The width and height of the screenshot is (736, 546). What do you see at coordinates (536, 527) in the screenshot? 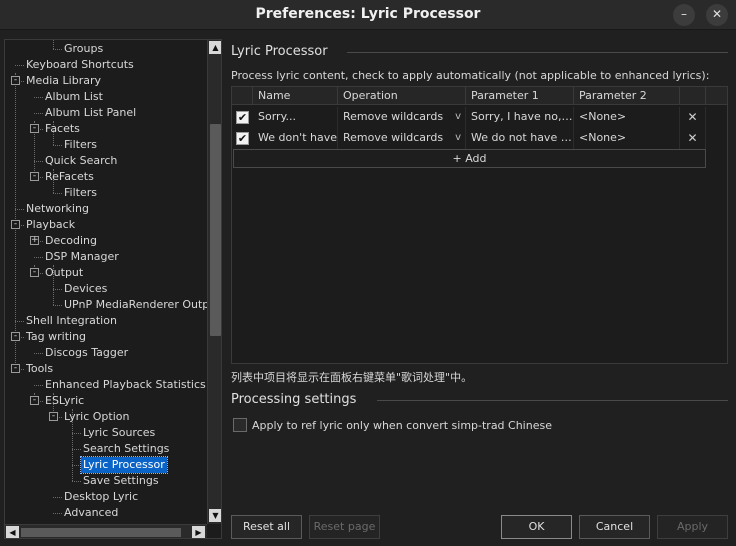
I see `ok-button: OK` at bounding box center [536, 527].